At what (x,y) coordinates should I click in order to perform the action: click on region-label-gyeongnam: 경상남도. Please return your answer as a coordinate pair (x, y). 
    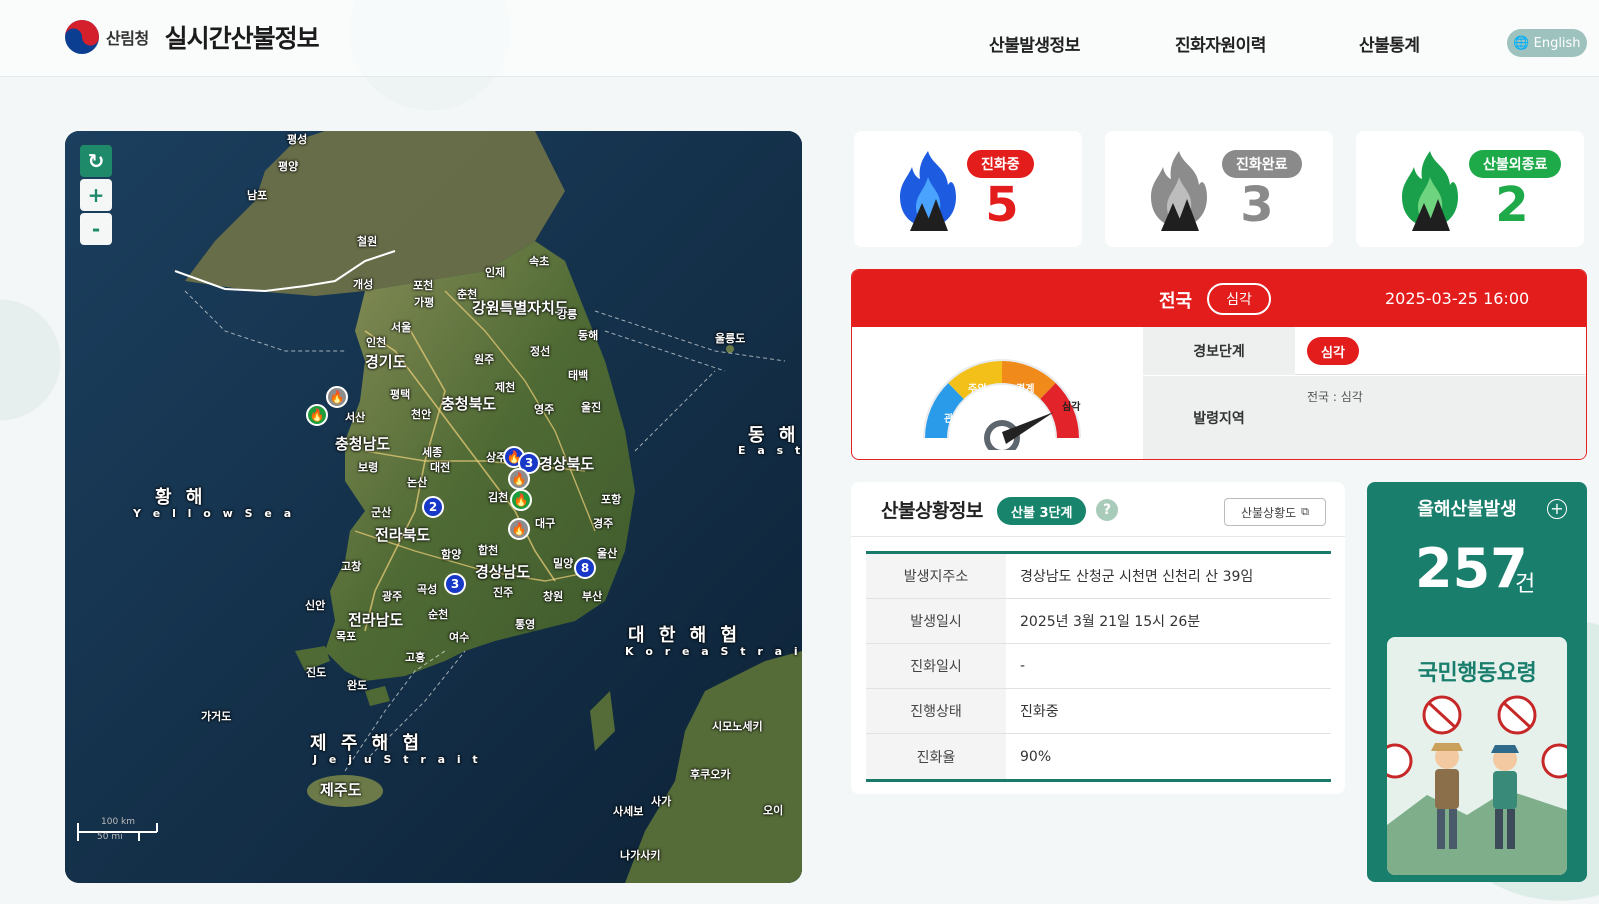
    Looking at the image, I should click on (503, 572).